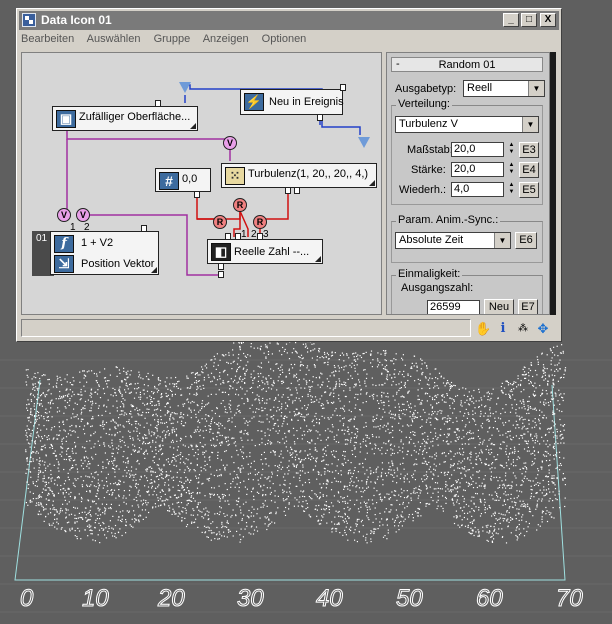  Describe the element at coordinates (190, 179) in the screenshot. I see `node-label: 0,0` at that location.